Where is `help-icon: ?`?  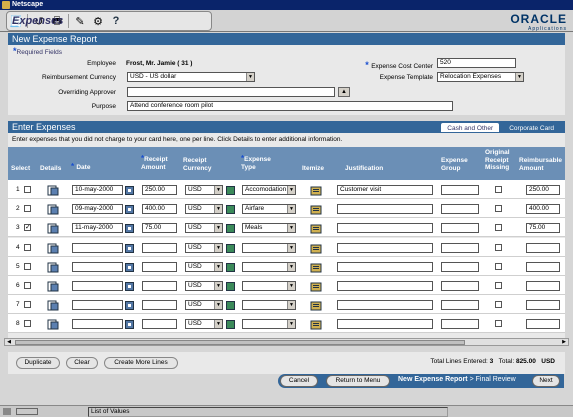 help-icon: ? is located at coordinates (116, 21).